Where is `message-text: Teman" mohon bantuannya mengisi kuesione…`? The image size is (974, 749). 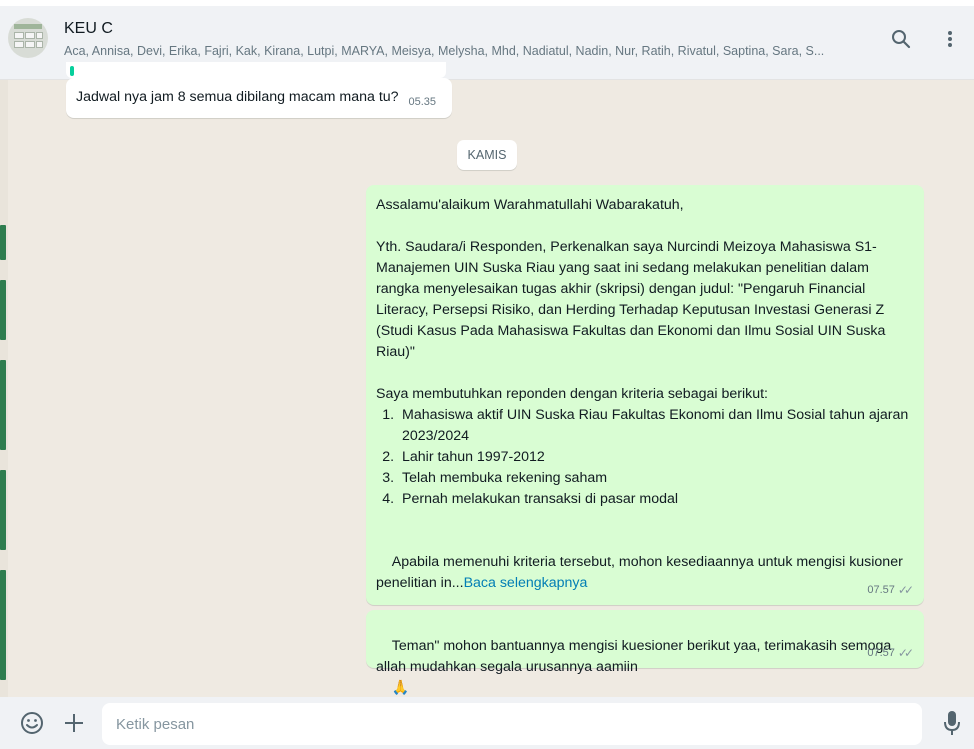 message-text: Teman" mohon bantuannya mengisi kuesione… is located at coordinates (636, 656).